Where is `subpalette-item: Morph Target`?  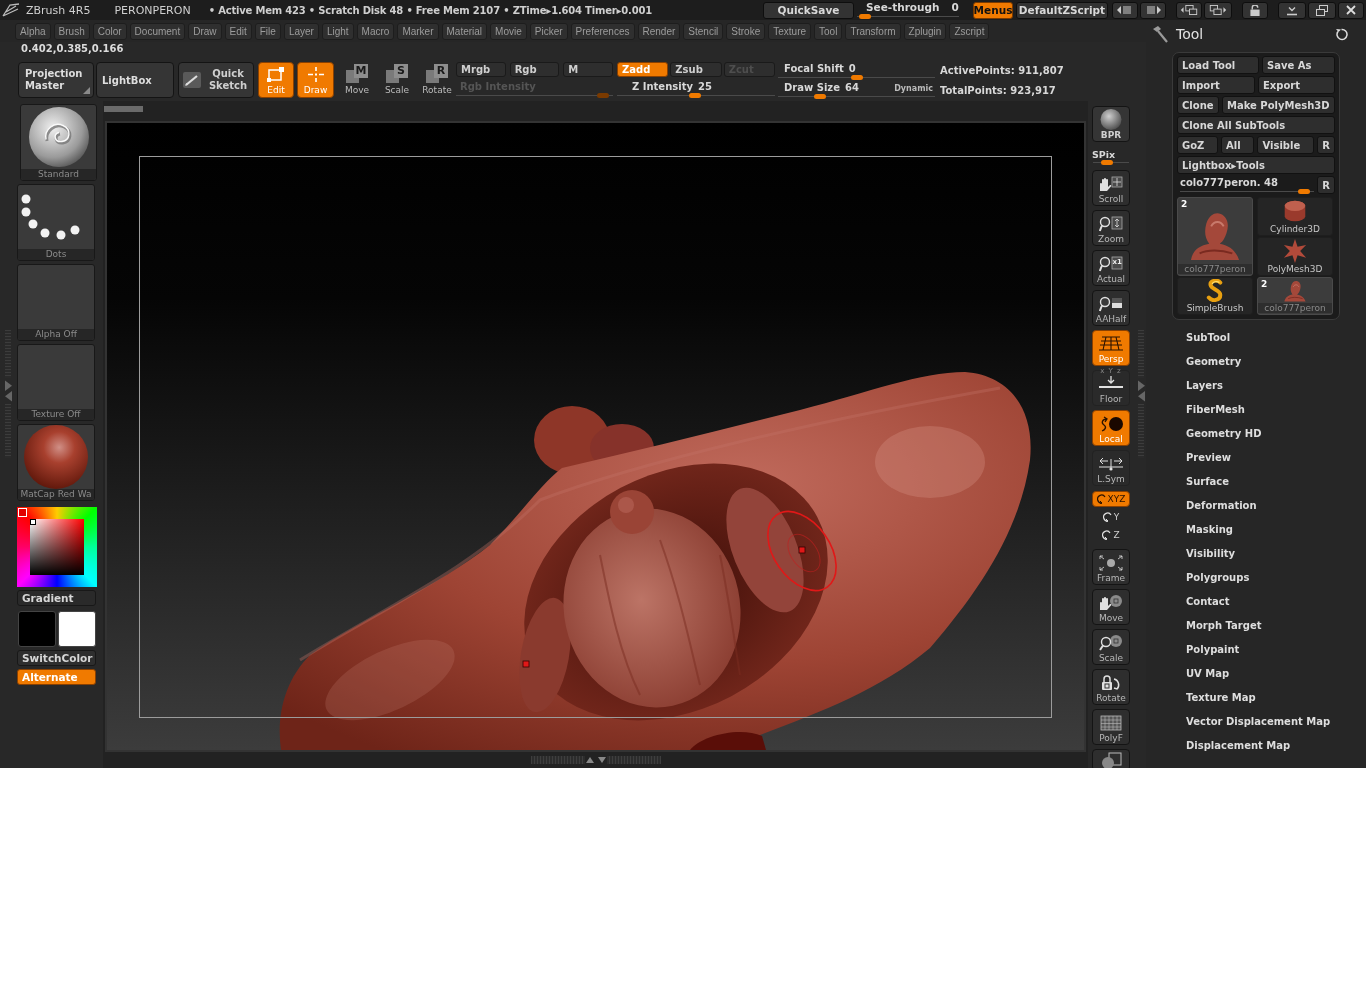
subpalette-item: Morph Target is located at coordinates (1224, 625).